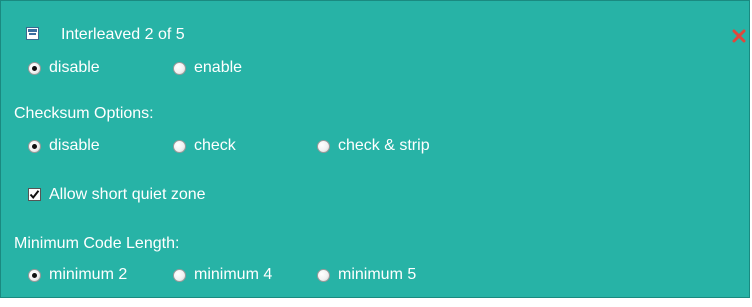  I want to click on radio-label: minimum 2, so click(88, 274).